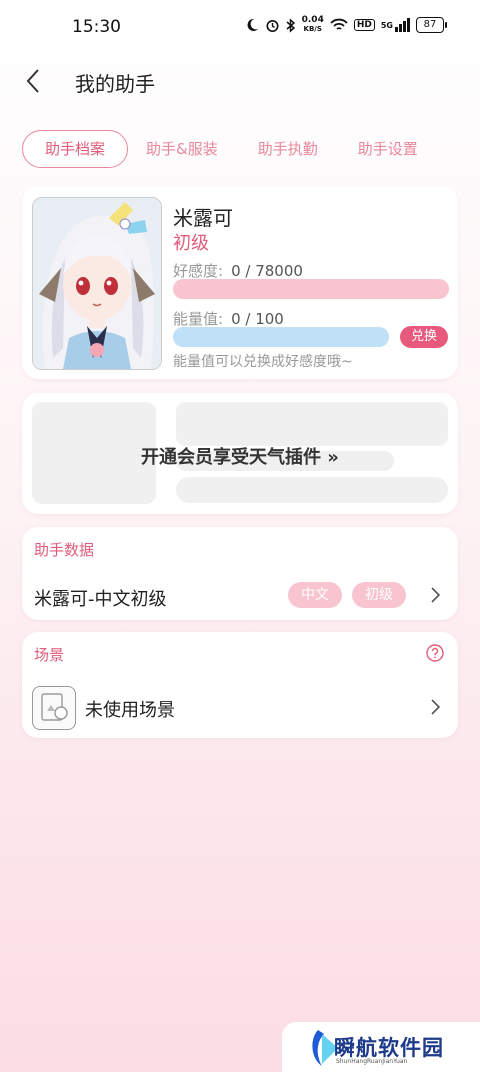  I want to click on favor-label: 好感度: 0 / 78000, so click(238, 270).